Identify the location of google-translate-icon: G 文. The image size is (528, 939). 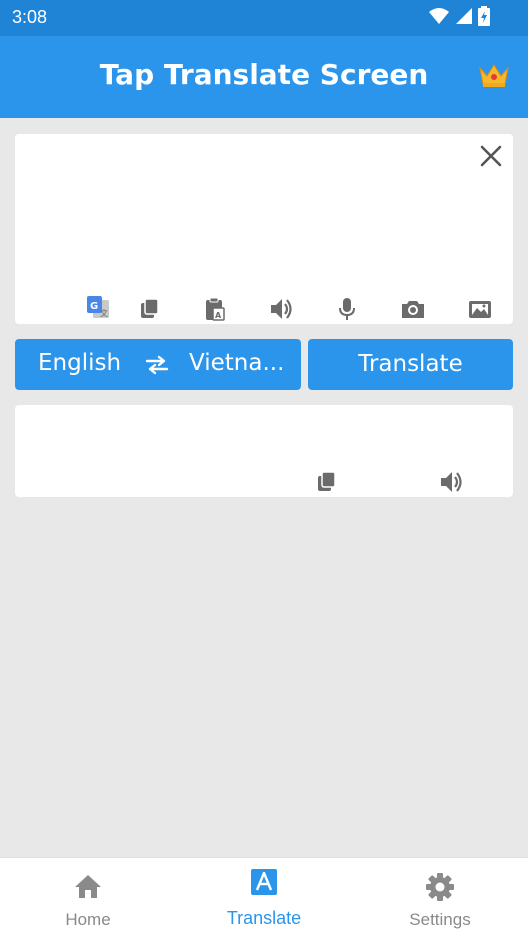
(98, 307).